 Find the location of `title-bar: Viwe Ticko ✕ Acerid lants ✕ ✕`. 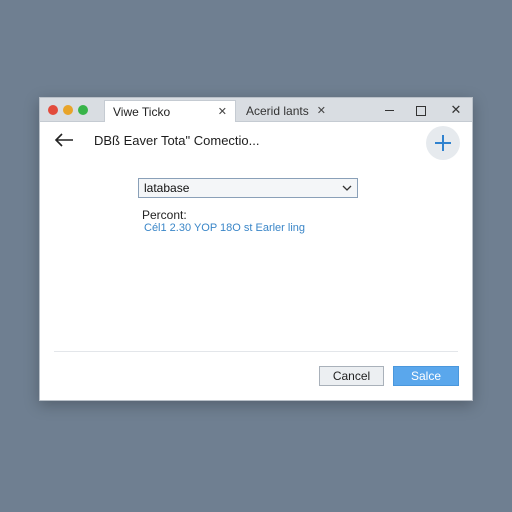

title-bar: Viwe Ticko ✕ Acerid lants ✕ ✕ is located at coordinates (256, 110).